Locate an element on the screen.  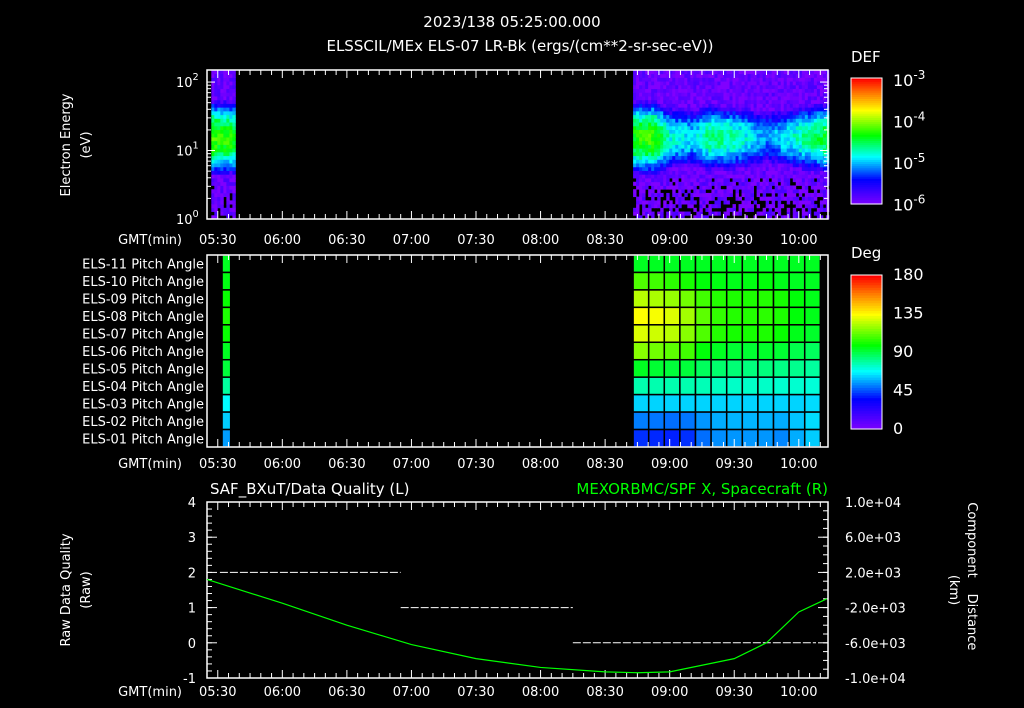
time-tick-label: 07:00 is located at coordinates (411, 464).